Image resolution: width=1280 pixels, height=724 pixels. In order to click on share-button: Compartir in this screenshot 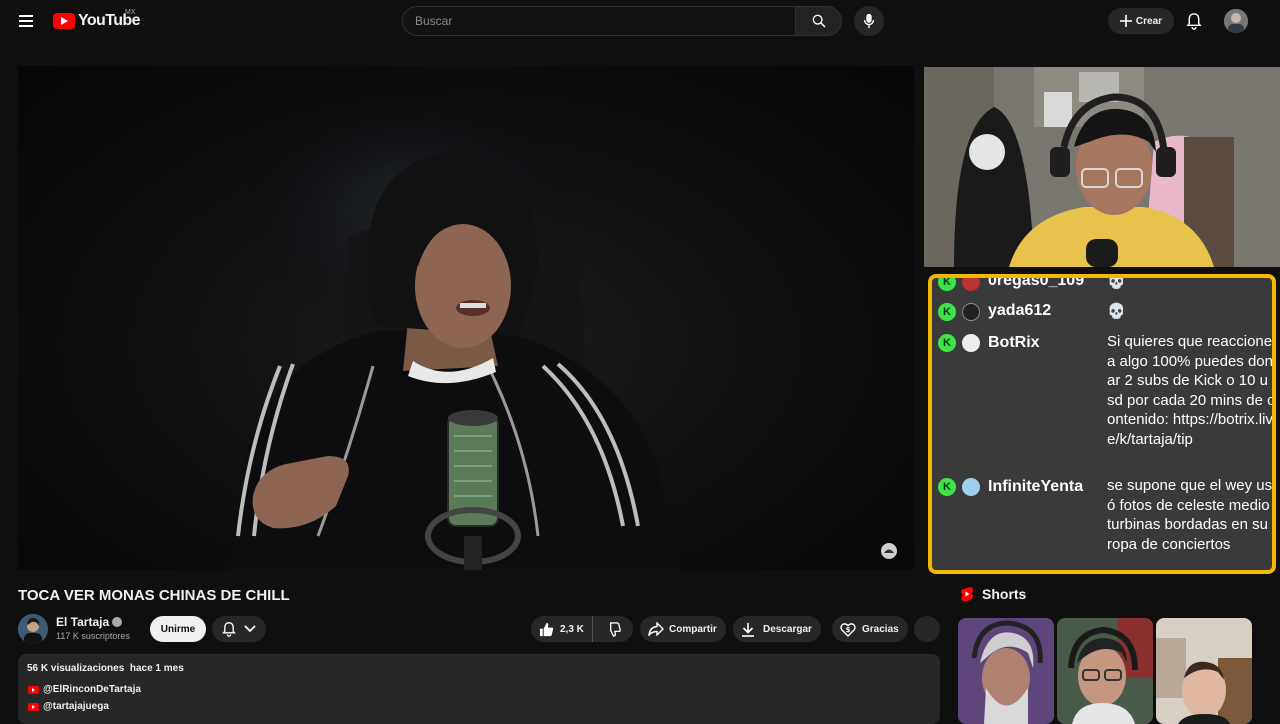, I will do `click(683, 629)`.